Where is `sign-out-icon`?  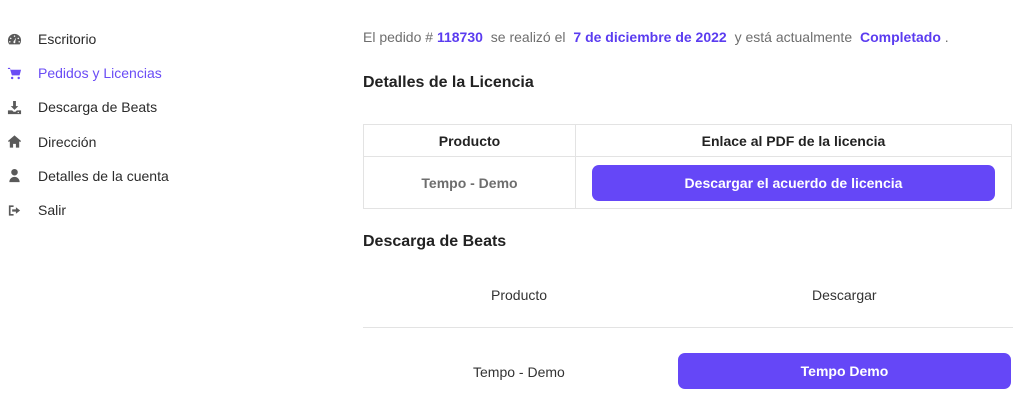 sign-out-icon is located at coordinates (14, 210).